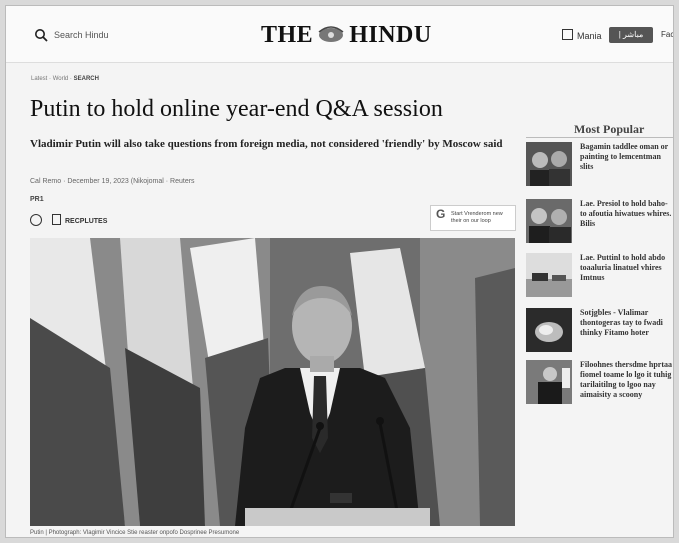 This screenshot has height=543, width=679. I want to click on google-box-text: Start Vrenderom new their on our loop, so click(477, 217).